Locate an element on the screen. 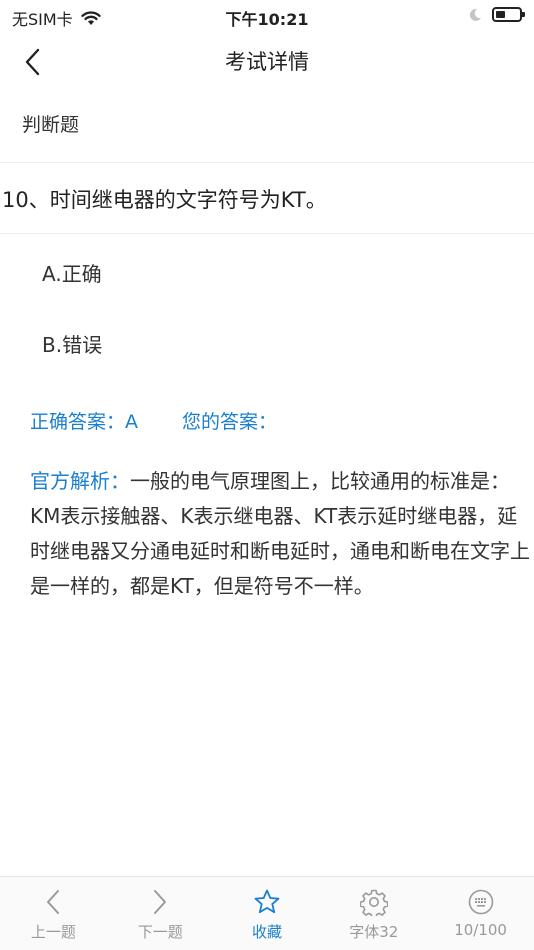 The image size is (534, 950). correct-answer: 正确答案：A is located at coordinates (84, 422).